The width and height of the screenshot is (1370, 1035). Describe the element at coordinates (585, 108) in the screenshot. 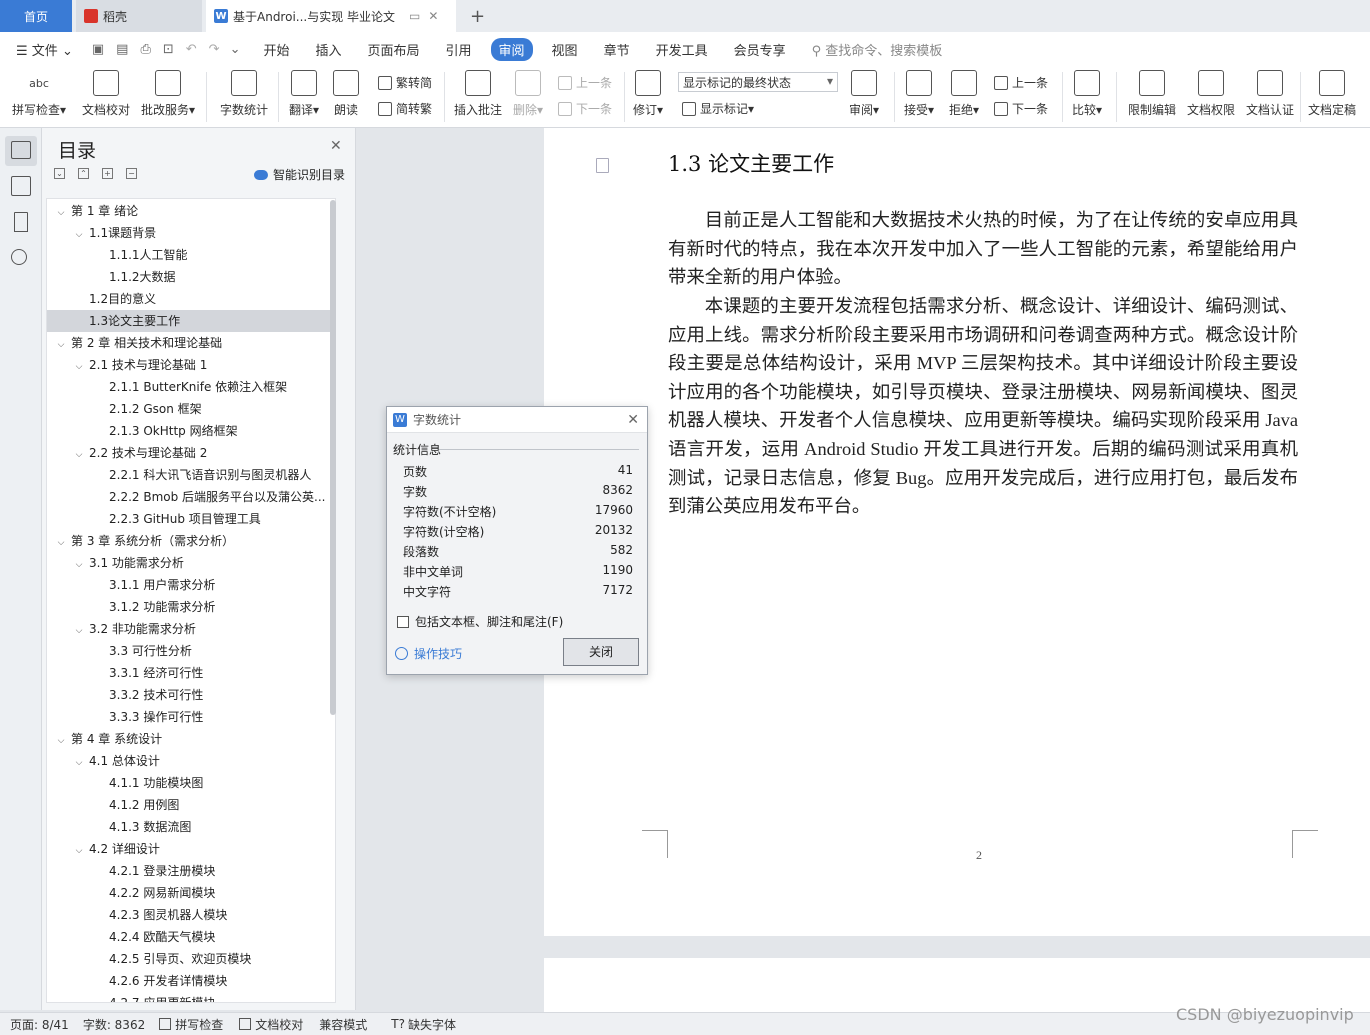

I see `next-comment-button: 下一条` at that location.